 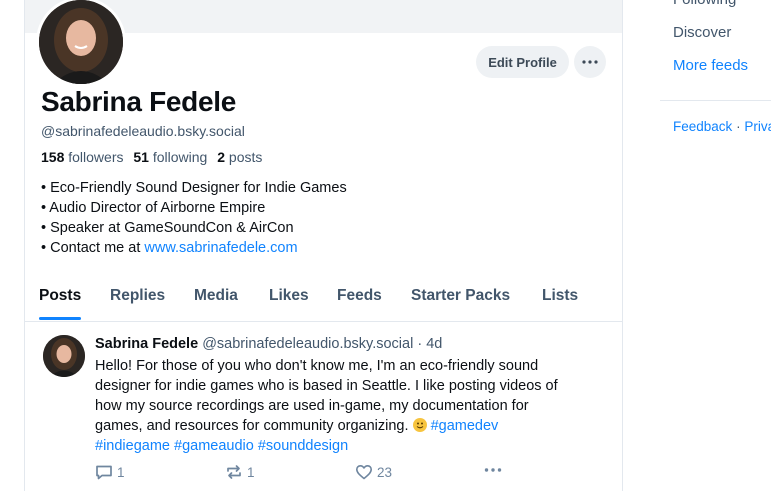 What do you see at coordinates (121, 472) in the screenshot?
I see `reply-count: 1` at bounding box center [121, 472].